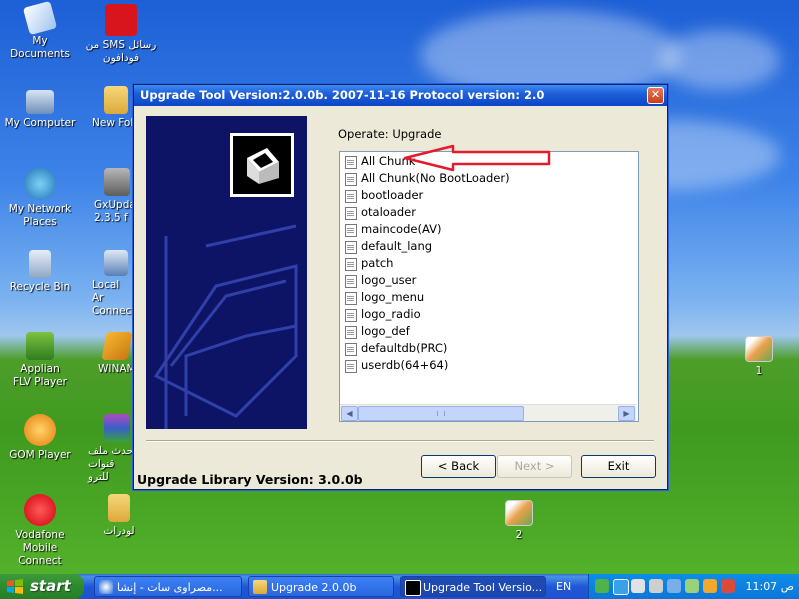 The image size is (799, 599). Describe the element at coordinates (113, 298) in the screenshot. I see `desktop-icon-label: Local Ar Connecti` at that location.